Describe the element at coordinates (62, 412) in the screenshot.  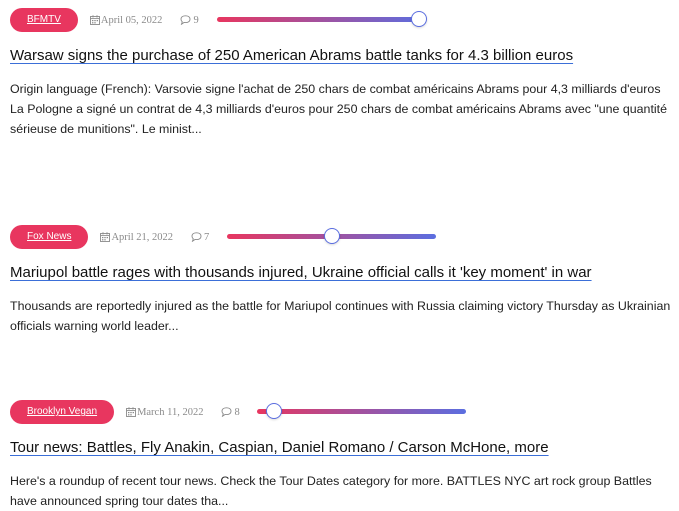
I see `source-badge: Brooklyn Vegan` at that location.